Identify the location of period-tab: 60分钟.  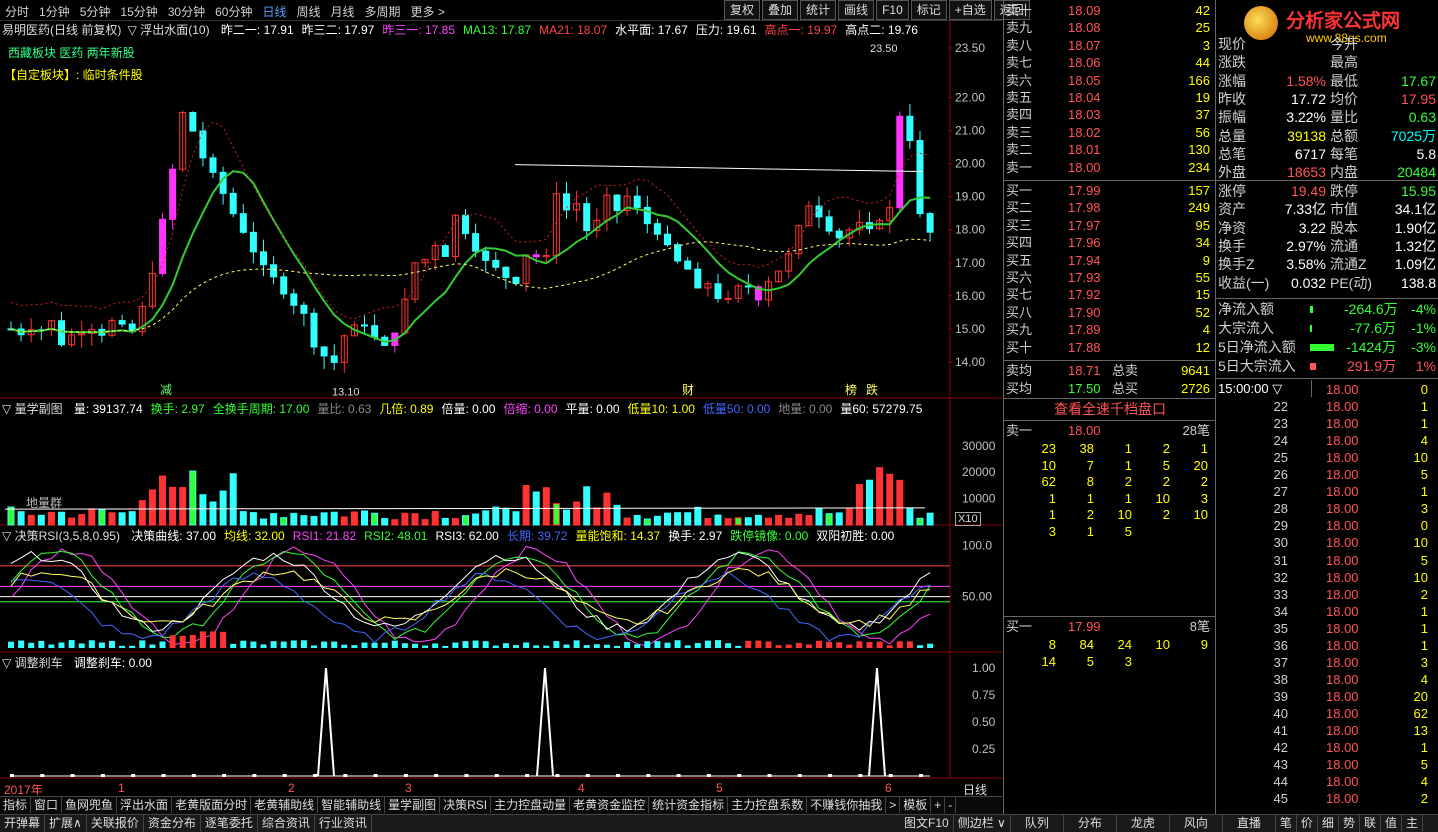
(233, 10).